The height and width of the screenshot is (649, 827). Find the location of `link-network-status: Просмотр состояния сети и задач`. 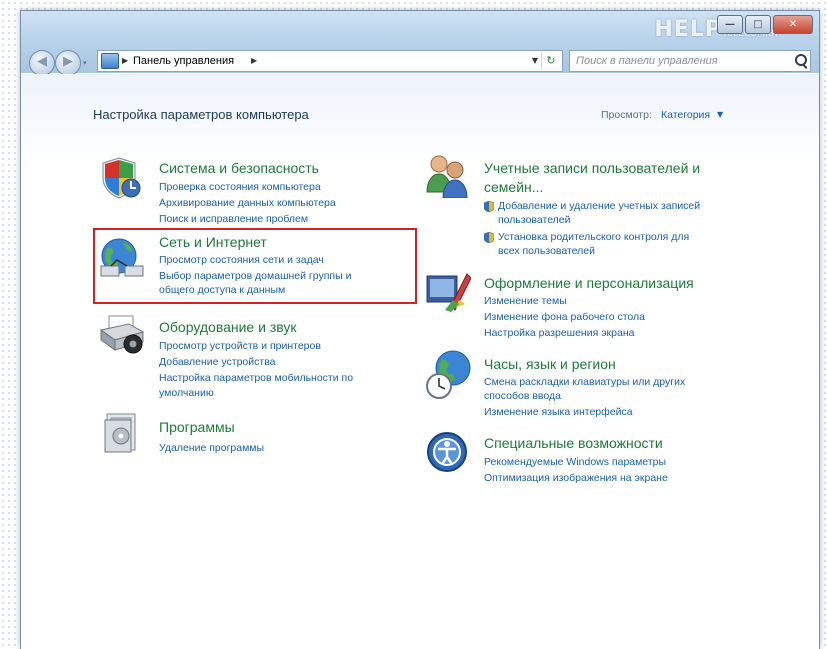

link-network-status: Просмотр состояния сети и задач is located at coordinates (241, 260).